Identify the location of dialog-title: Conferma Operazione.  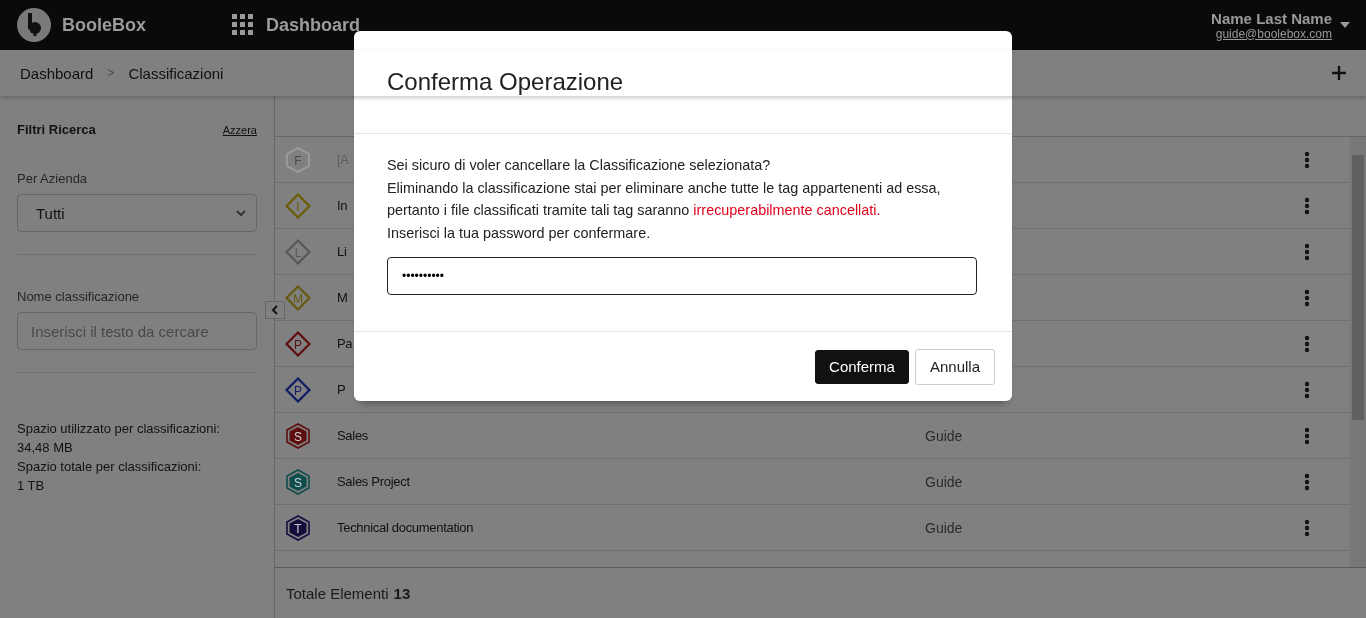
(505, 82).